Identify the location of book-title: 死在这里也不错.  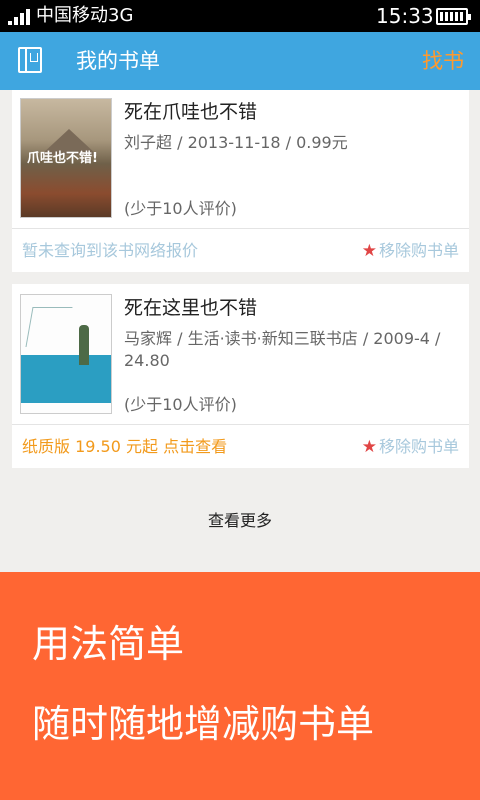
(190, 308).